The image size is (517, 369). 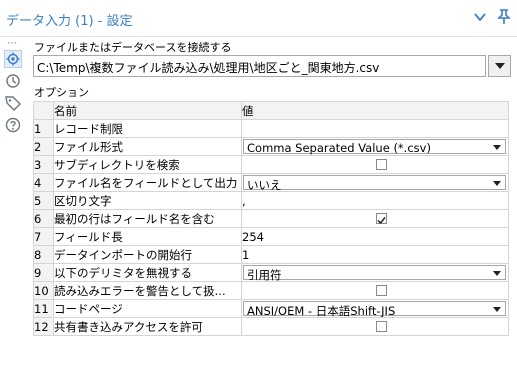 I want to click on option-name: ファイル形式, so click(x=147, y=146).